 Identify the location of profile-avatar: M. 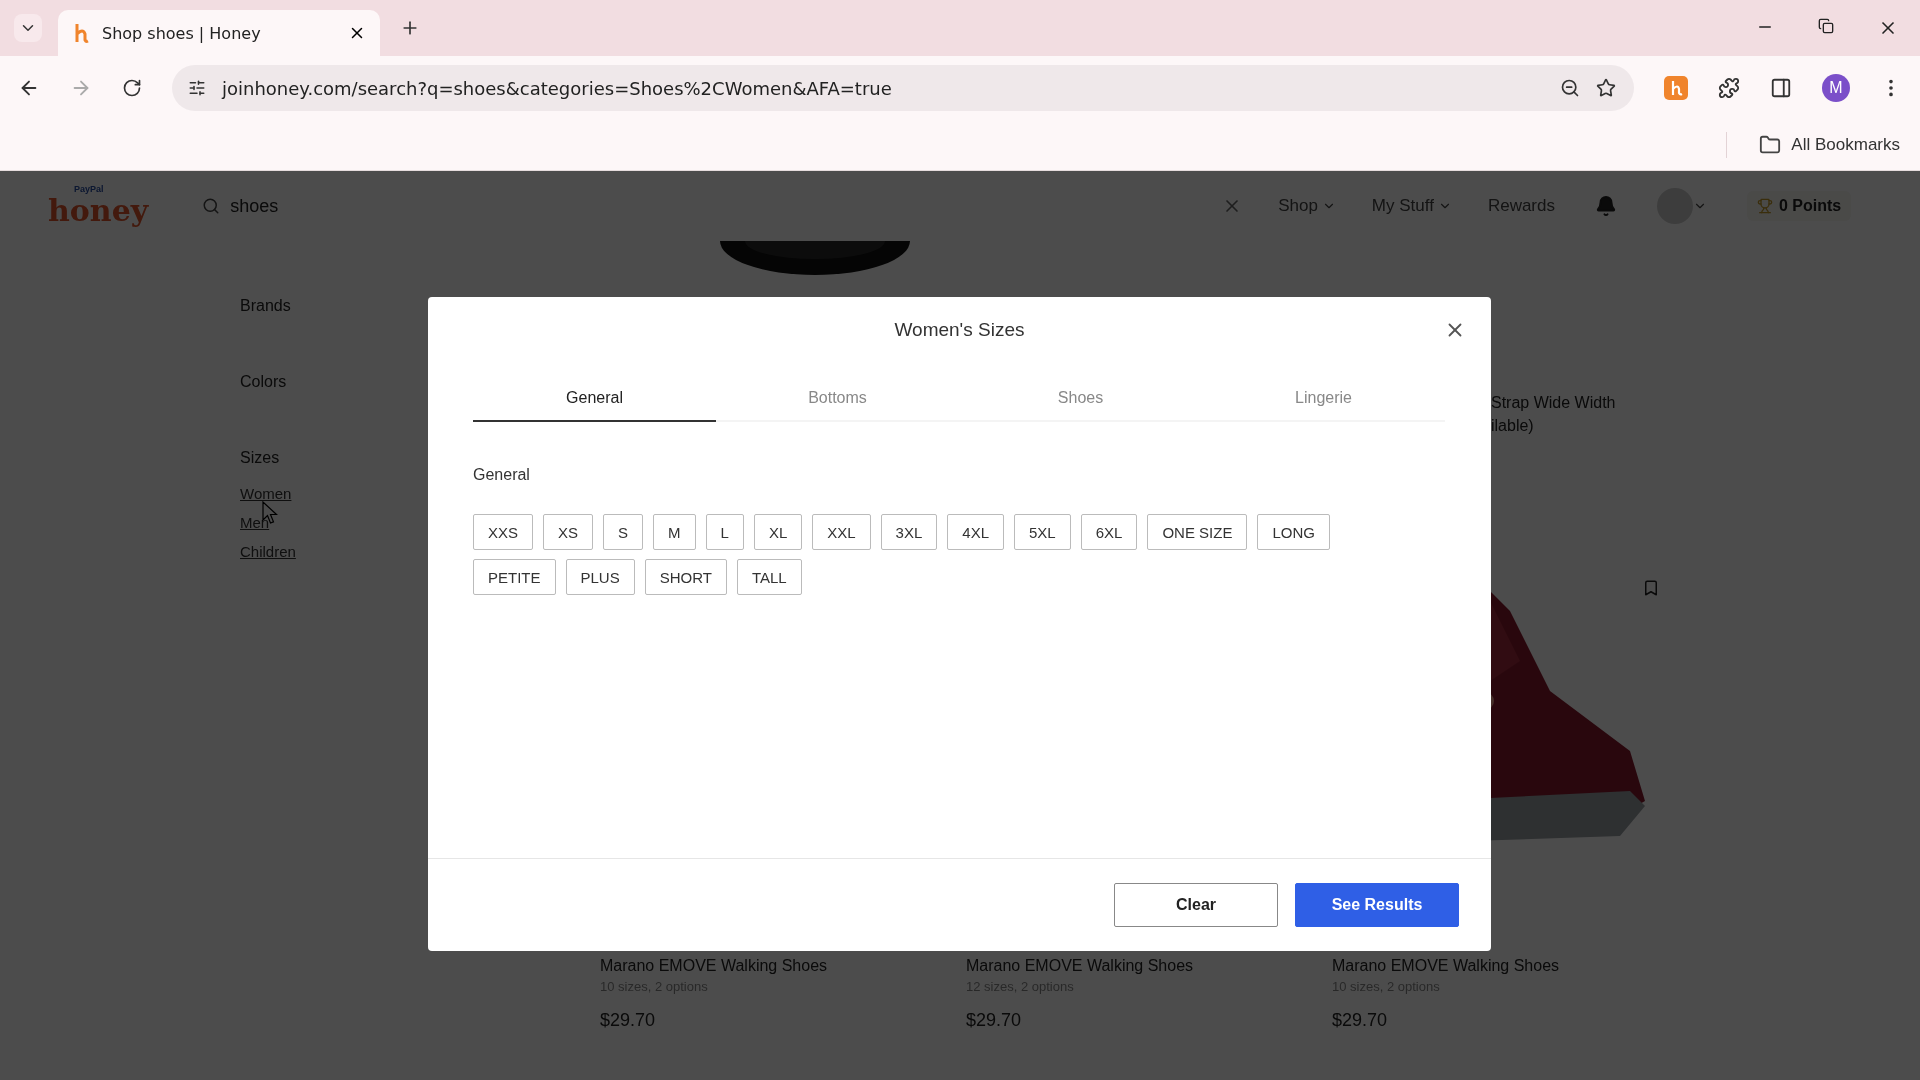
(1836, 88).